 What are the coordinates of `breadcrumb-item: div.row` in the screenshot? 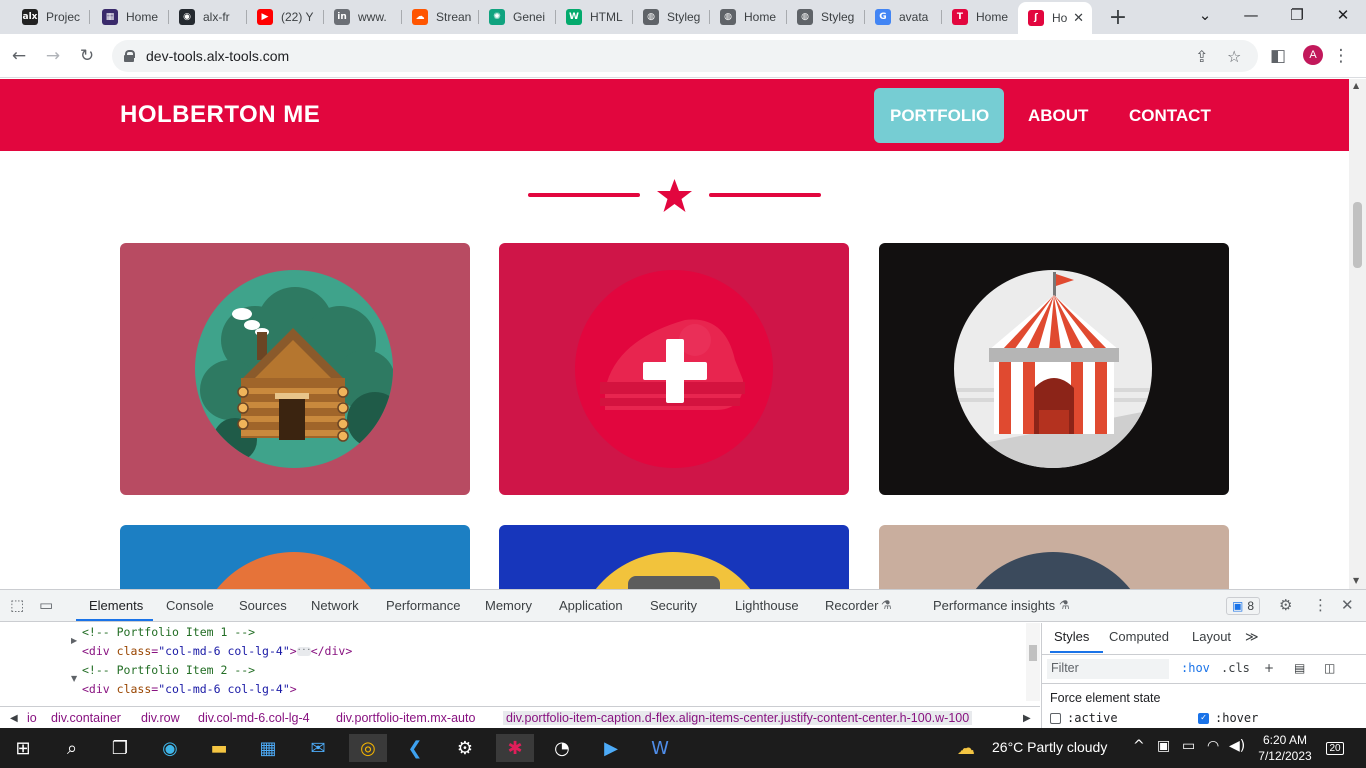 It's located at (160, 718).